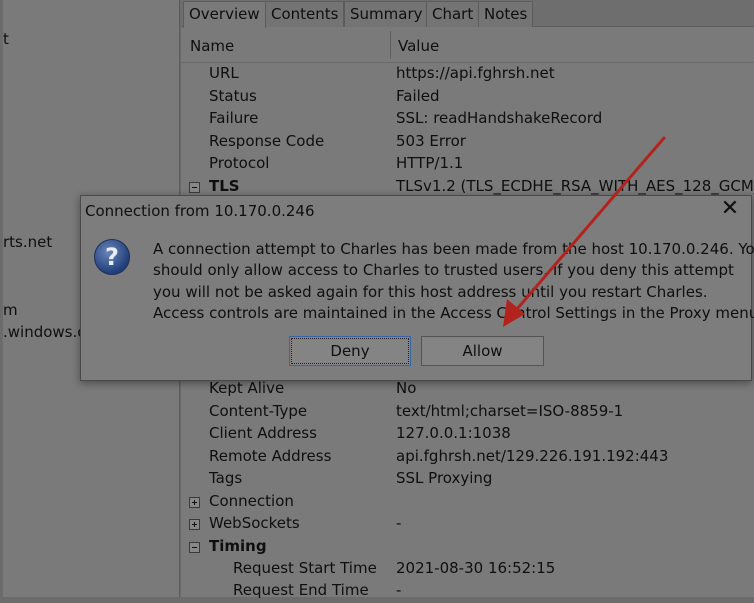 The height and width of the screenshot is (603, 754). I want to click on row-name: Timing, so click(238, 546).